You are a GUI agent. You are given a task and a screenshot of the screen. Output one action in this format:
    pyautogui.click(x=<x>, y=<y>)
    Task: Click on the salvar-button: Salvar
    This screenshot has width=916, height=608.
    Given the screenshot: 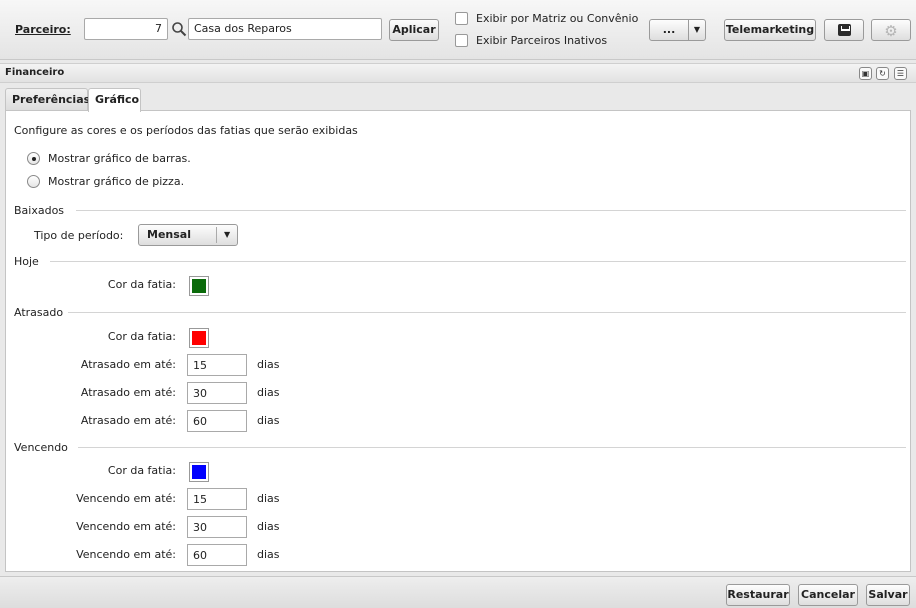 What is the action you would take?
    pyautogui.click(x=888, y=595)
    